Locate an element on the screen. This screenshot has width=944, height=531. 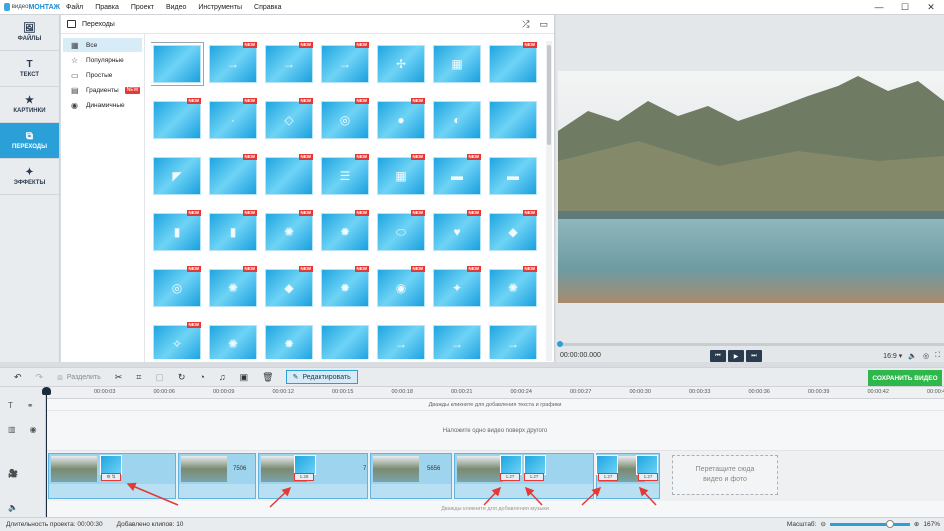
sidebar-item-transitions: ⧉ ПЕРЕХОДЫ is located at coordinates (29, 141).